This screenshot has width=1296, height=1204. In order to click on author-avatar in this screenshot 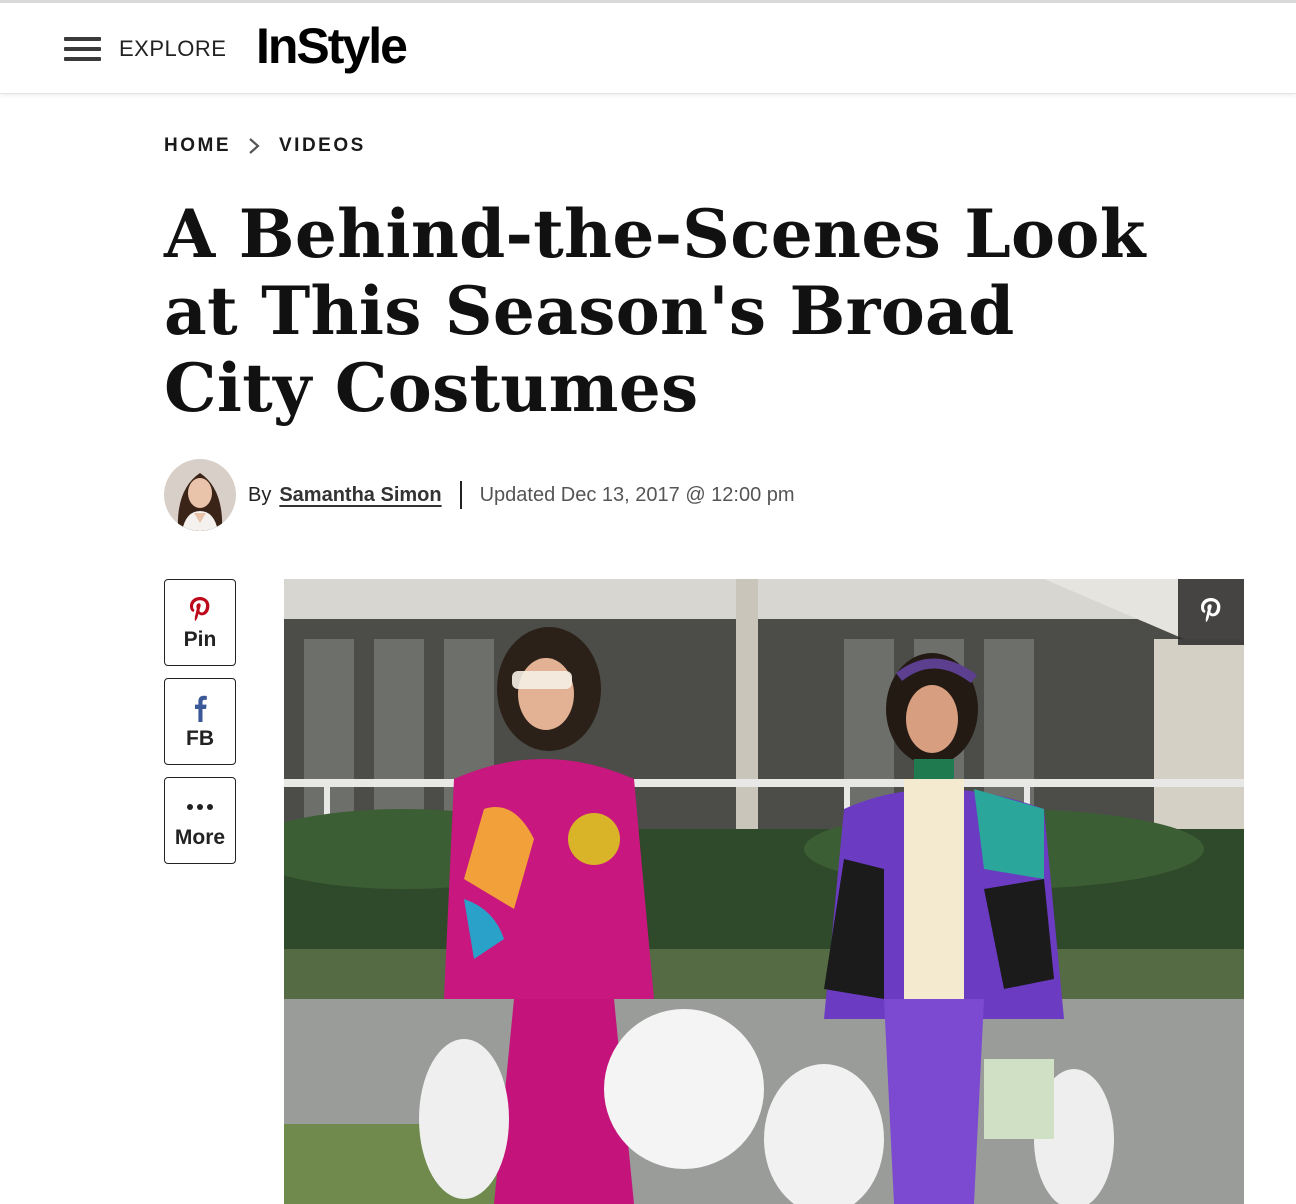, I will do `click(200, 495)`.